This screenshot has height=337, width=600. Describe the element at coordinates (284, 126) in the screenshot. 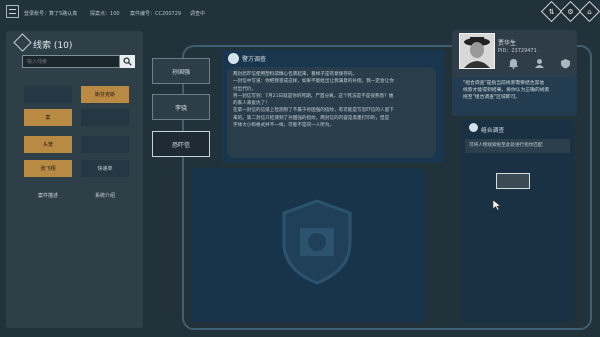

I see `case-line: 字体大小和格式并不一样，可能不是同一人所为。` at that location.